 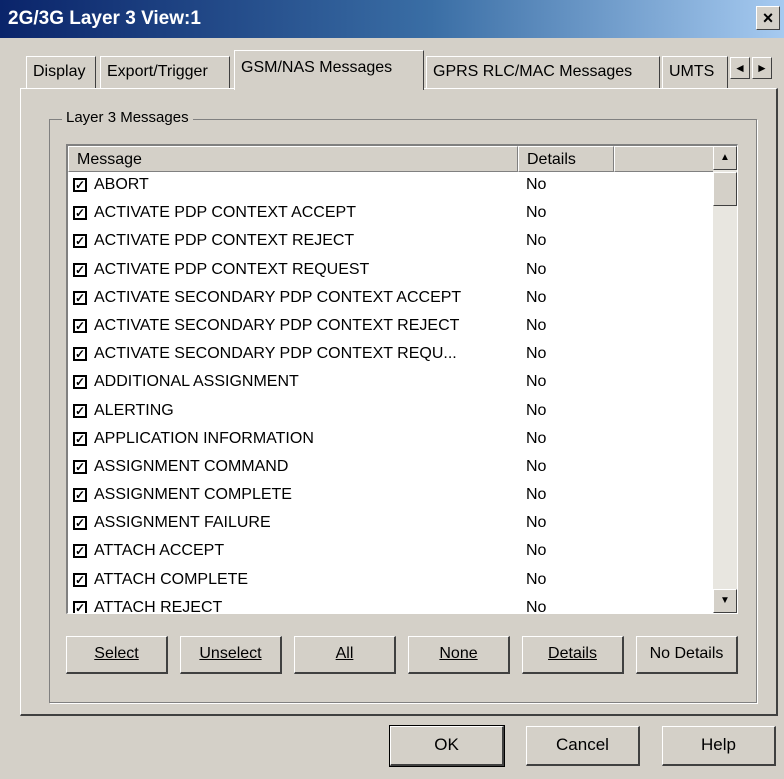 What do you see at coordinates (391, 496) in the screenshot?
I see `list-item: ✓ ASSIGNMENT COMPLETE No` at bounding box center [391, 496].